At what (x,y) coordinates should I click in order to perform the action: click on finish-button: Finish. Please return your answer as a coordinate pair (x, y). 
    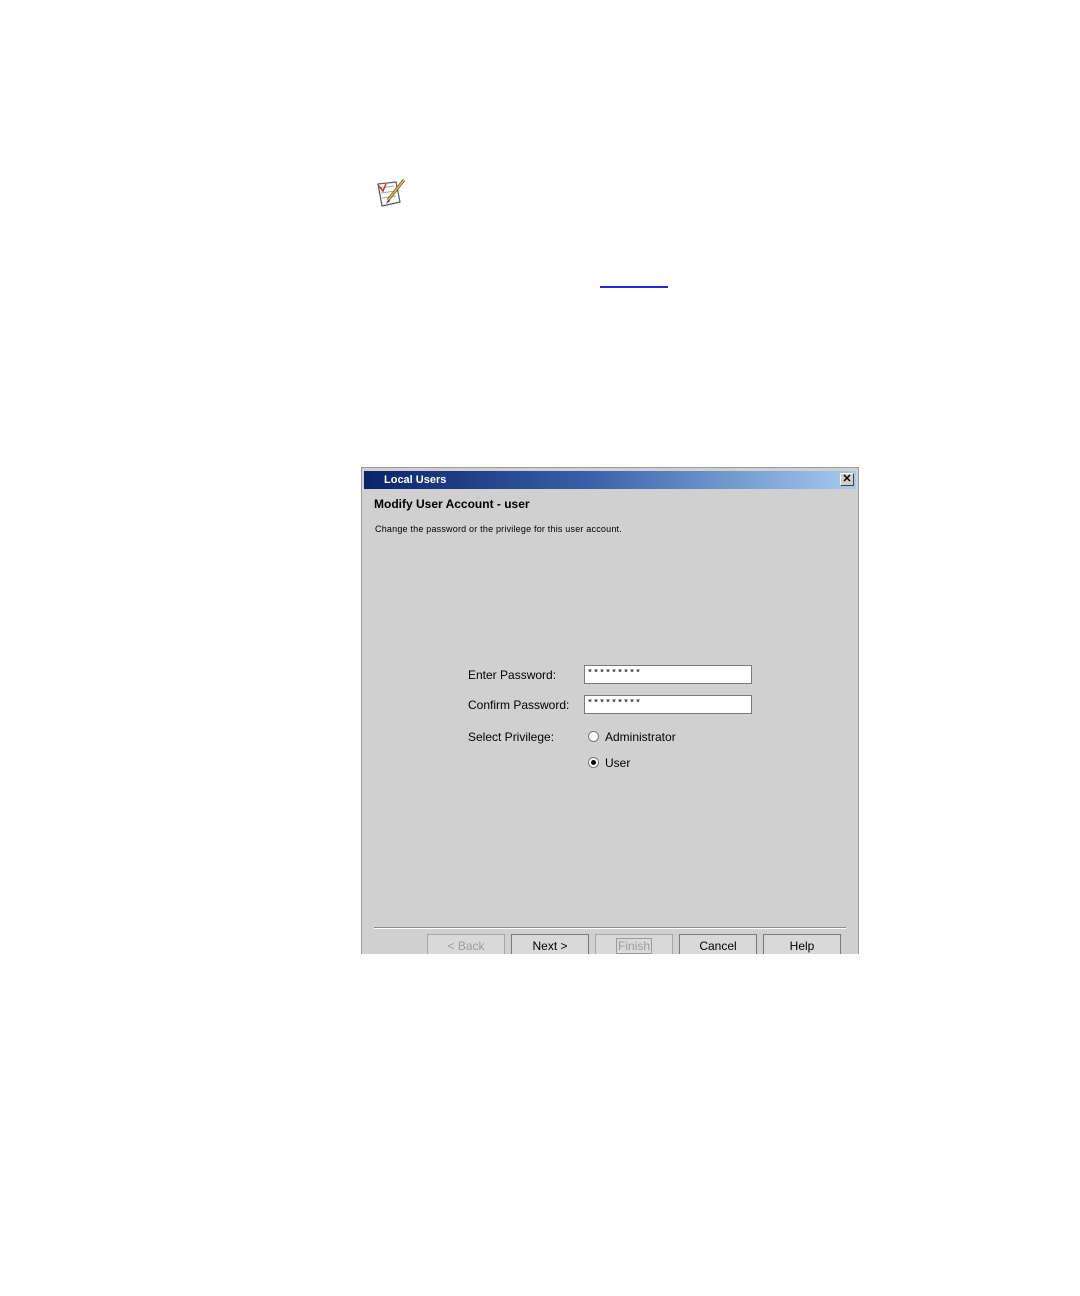
    Looking at the image, I should click on (634, 944).